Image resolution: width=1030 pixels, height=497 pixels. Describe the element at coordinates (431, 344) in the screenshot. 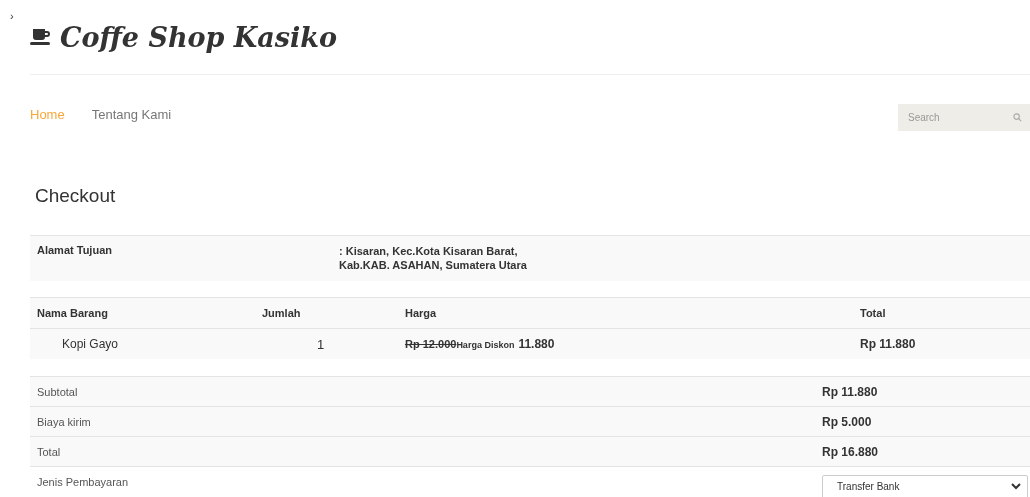

I see `original-price: Rp 12.000` at that location.